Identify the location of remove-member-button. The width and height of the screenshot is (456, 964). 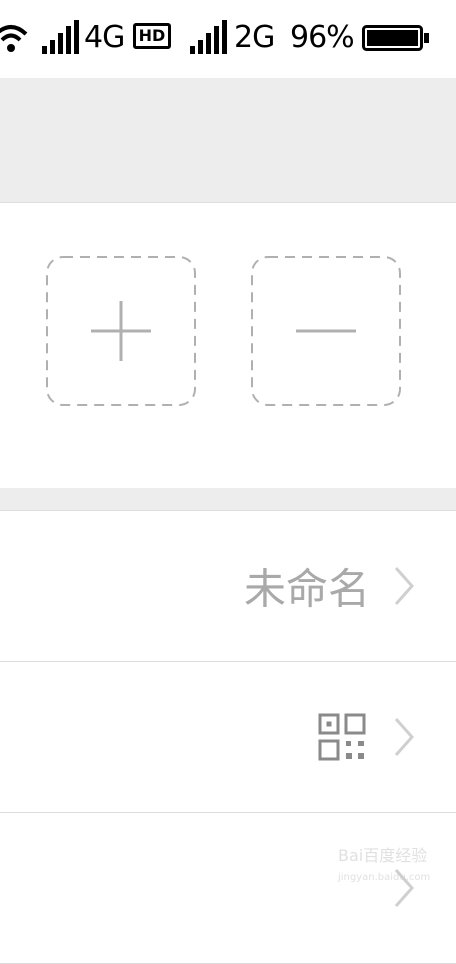
(326, 331).